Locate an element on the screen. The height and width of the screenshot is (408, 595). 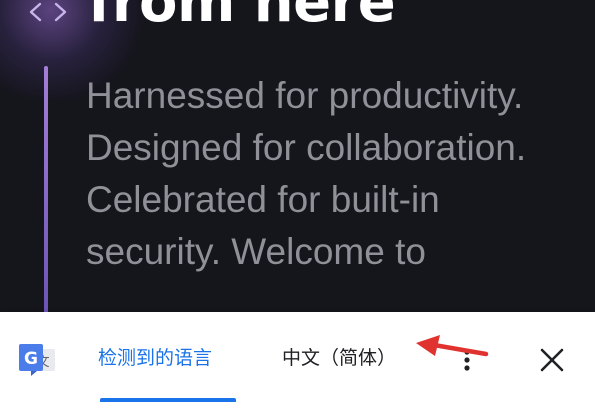
tab-detected-language: 检测到的语言 is located at coordinates (155, 358).